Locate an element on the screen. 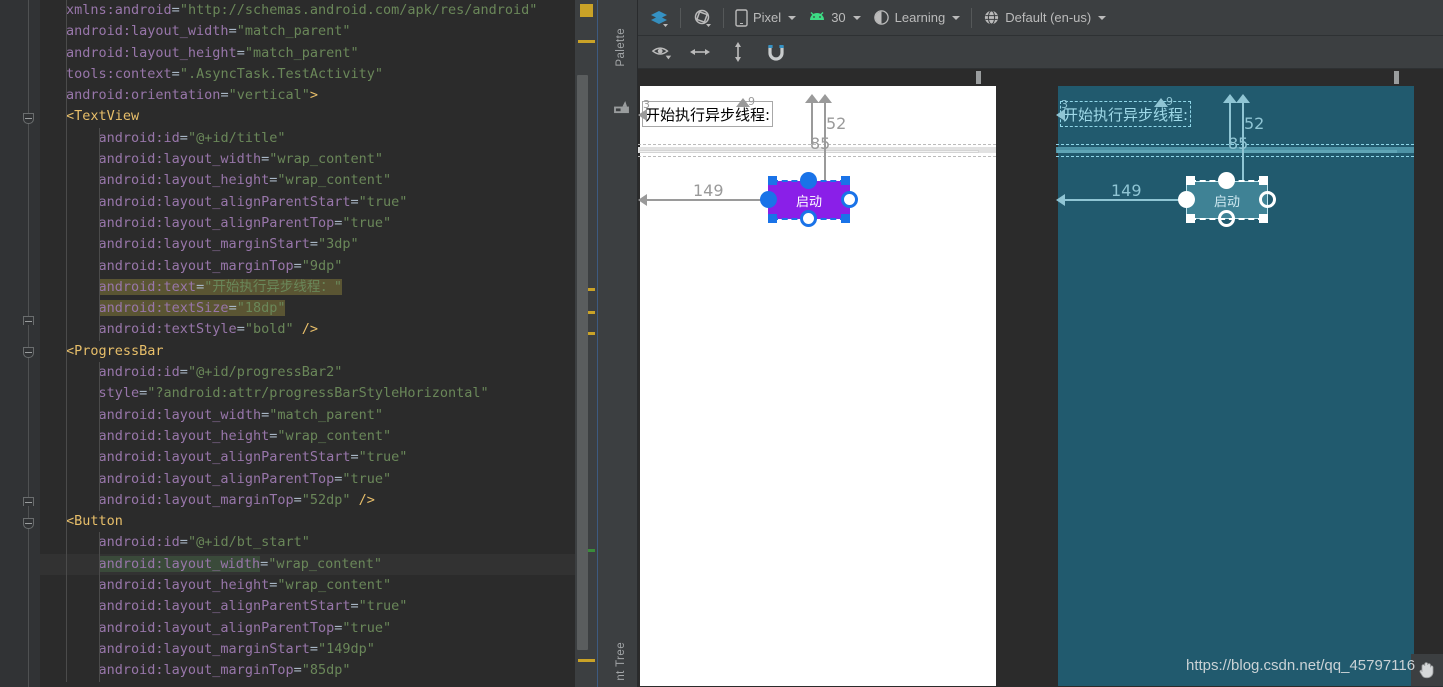  code-line: android:orientation="vertical"> is located at coordinates (307, 96).